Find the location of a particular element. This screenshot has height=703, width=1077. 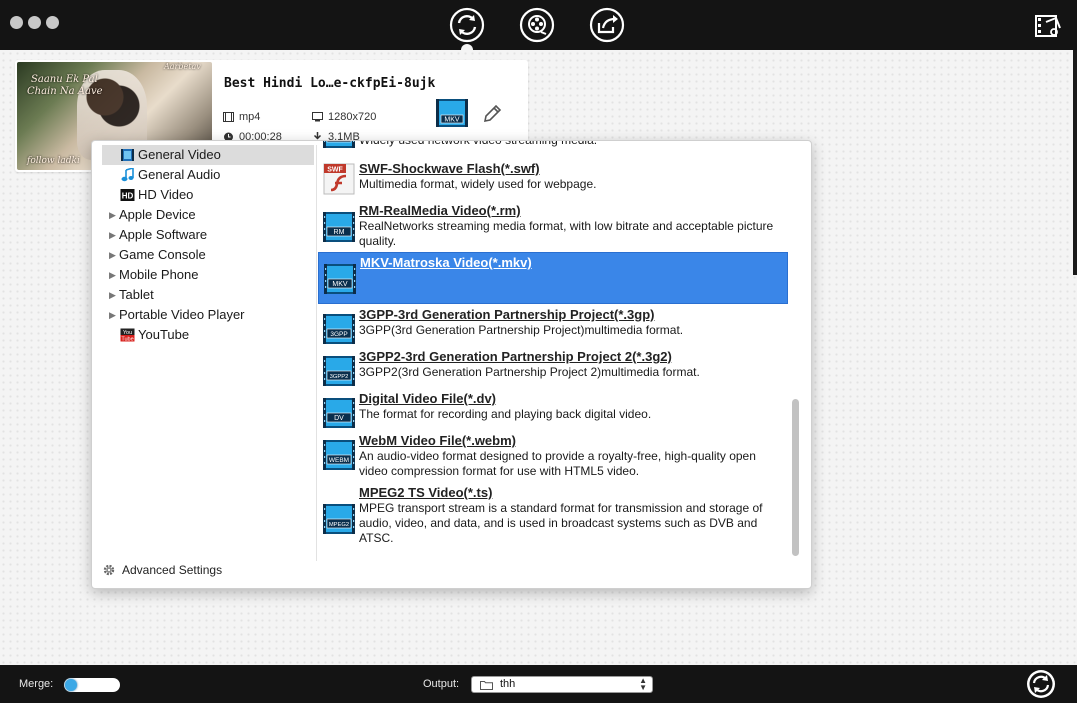

dv-format-icon: DV is located at coordinates (339, 413).